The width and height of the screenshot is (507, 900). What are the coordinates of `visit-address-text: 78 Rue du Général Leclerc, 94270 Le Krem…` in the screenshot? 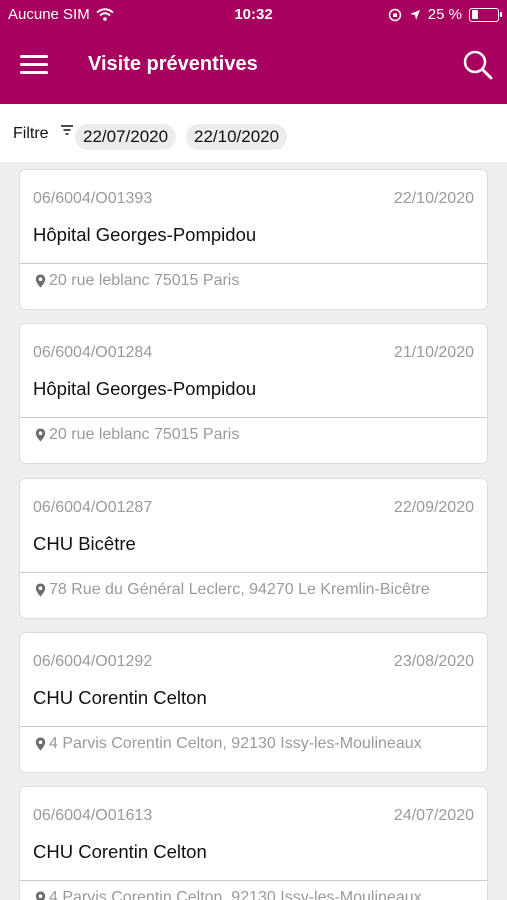 It's located at (239, 589).